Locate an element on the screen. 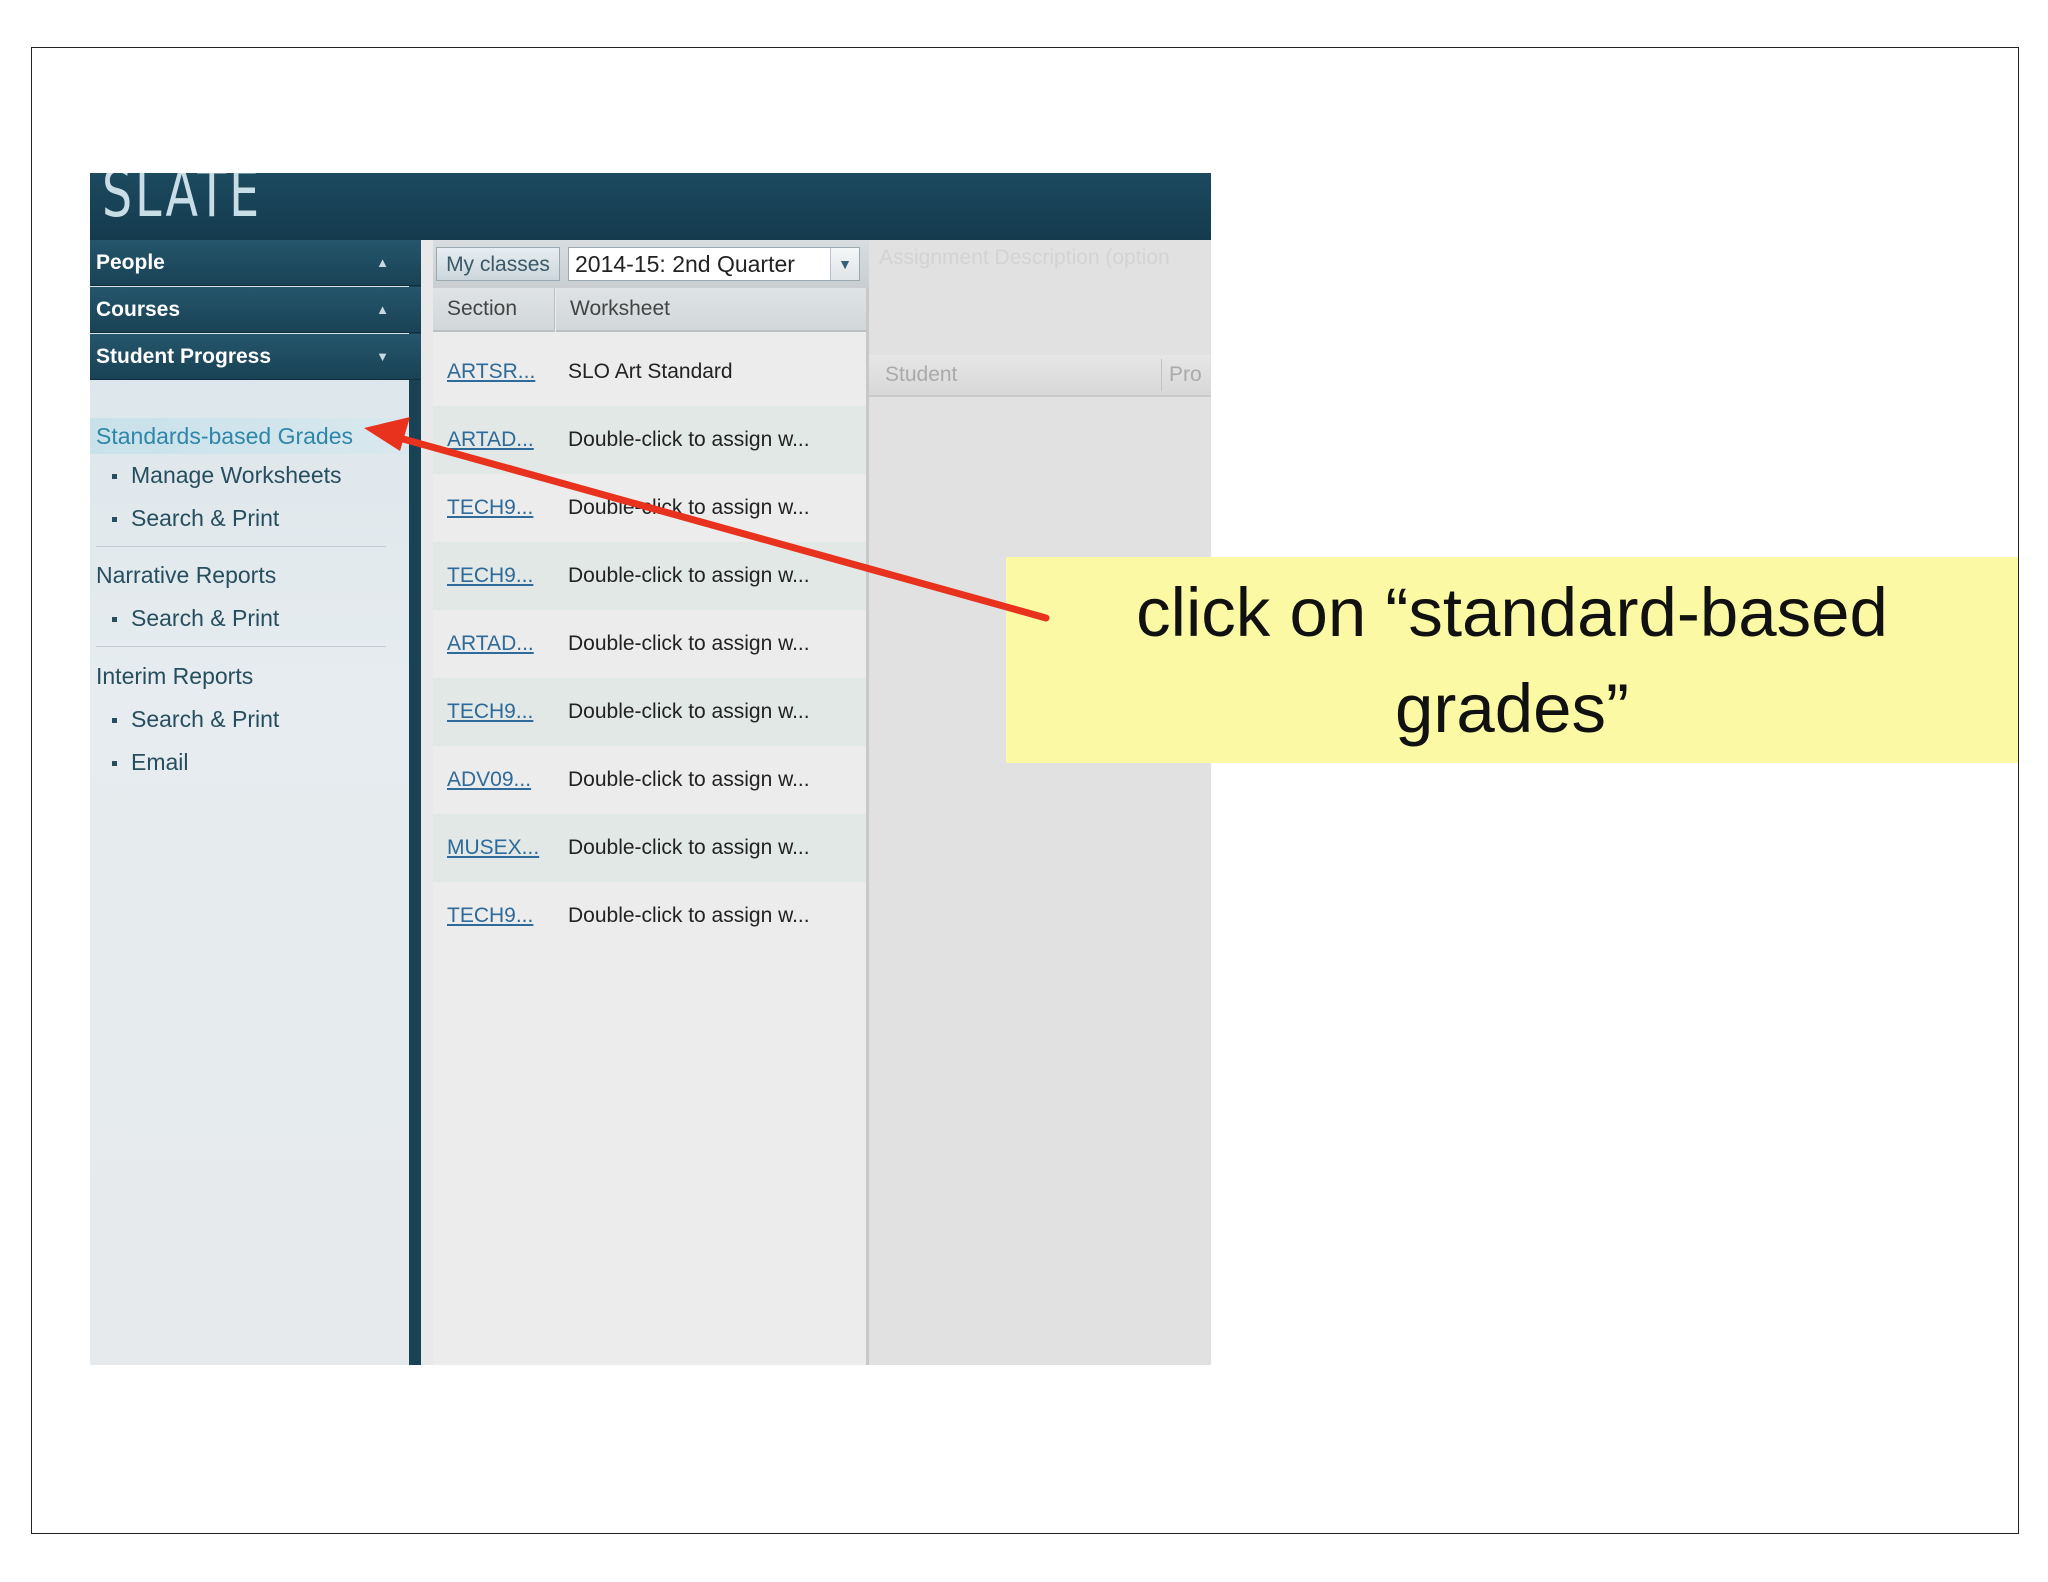 The width and height of the screenshot is (2048, 1582). assignment-description-placeholder: Assignment Description (option is located at coordinates (1024, 258).